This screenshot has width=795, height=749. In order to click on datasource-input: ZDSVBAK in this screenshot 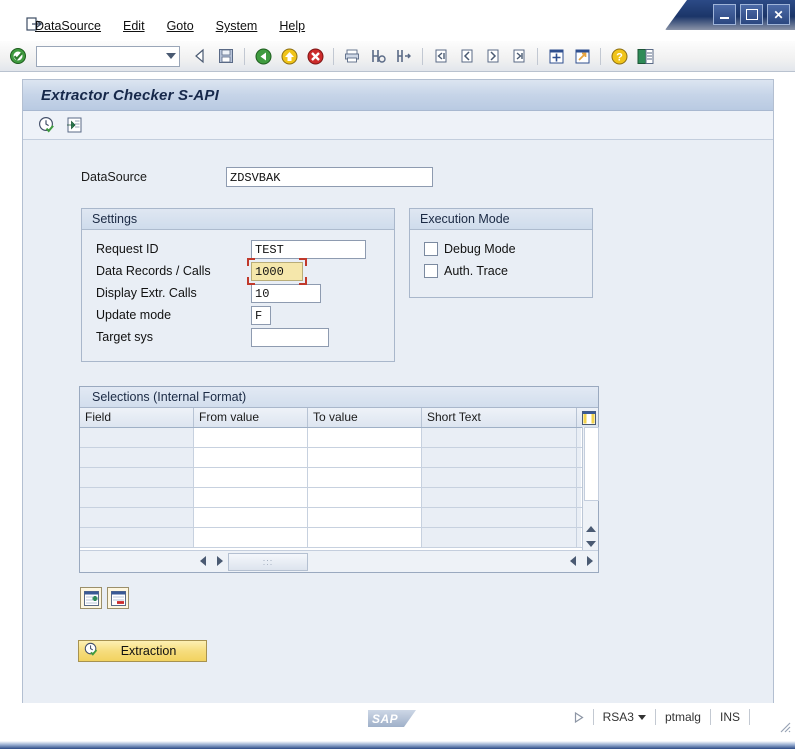, I will do `click(329, 177)`.